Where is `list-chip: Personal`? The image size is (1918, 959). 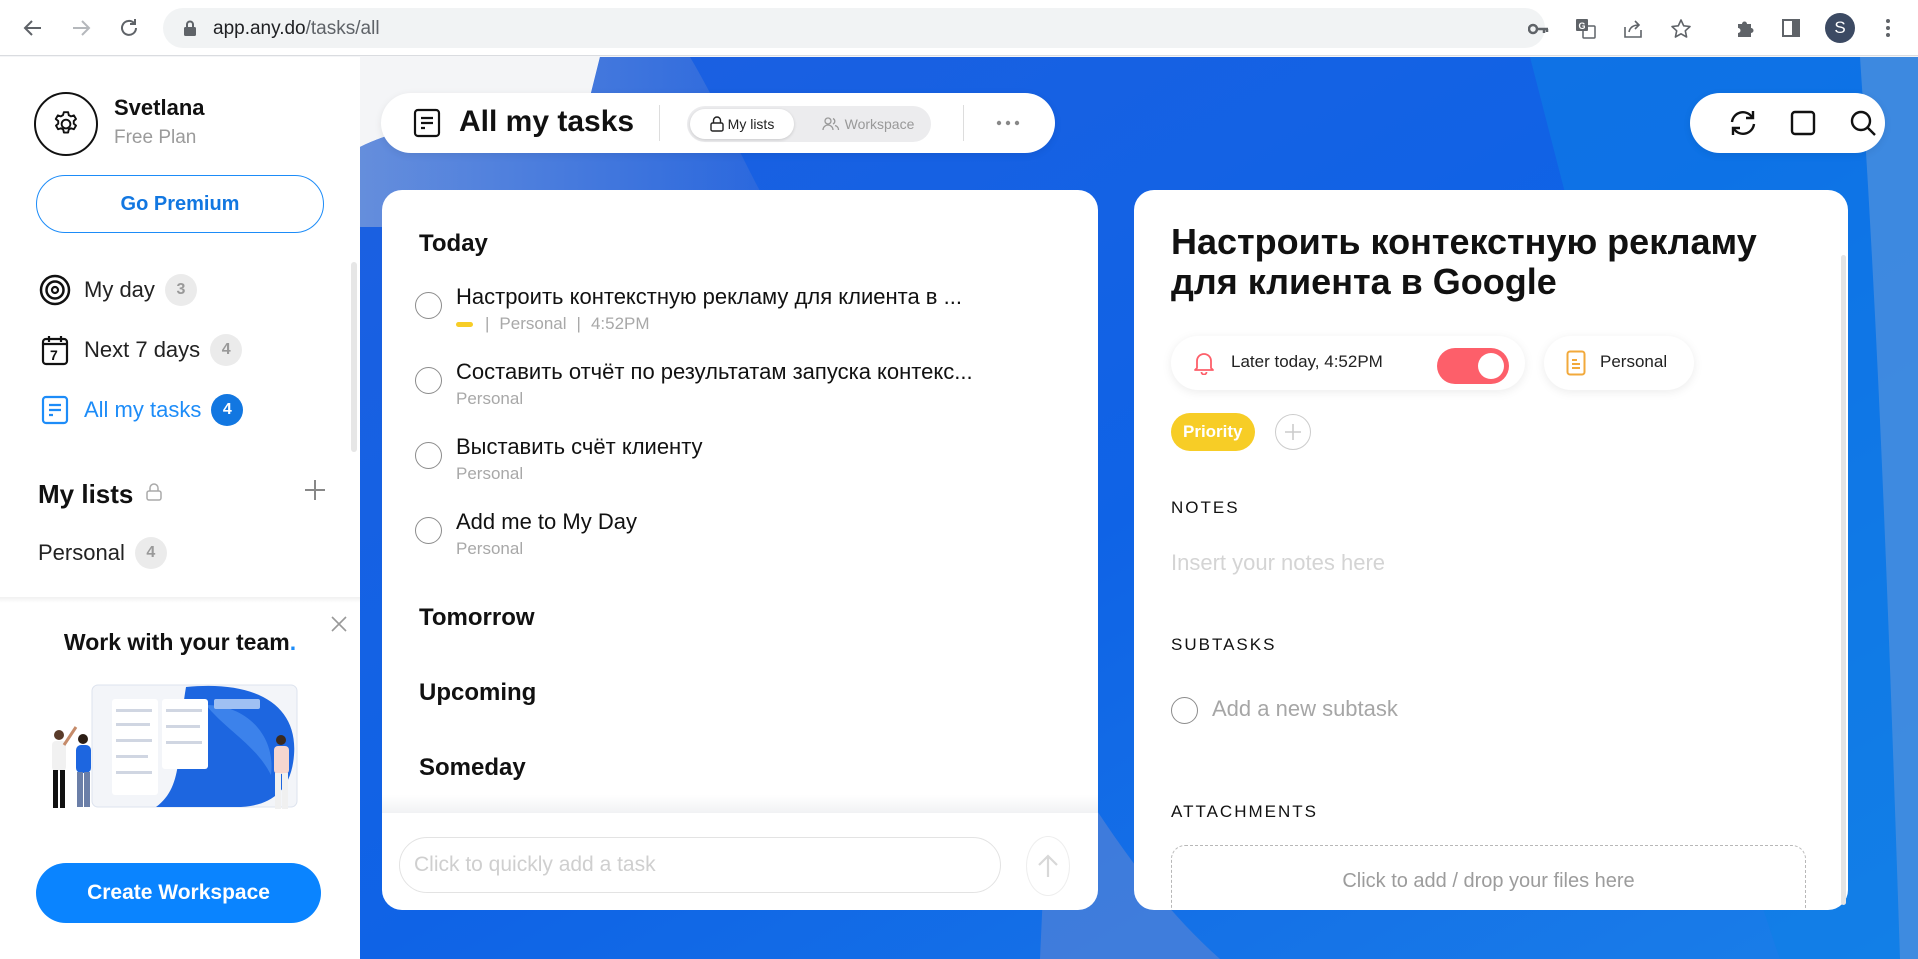
list-chip: Personal is located at coordinates (1619, 363).